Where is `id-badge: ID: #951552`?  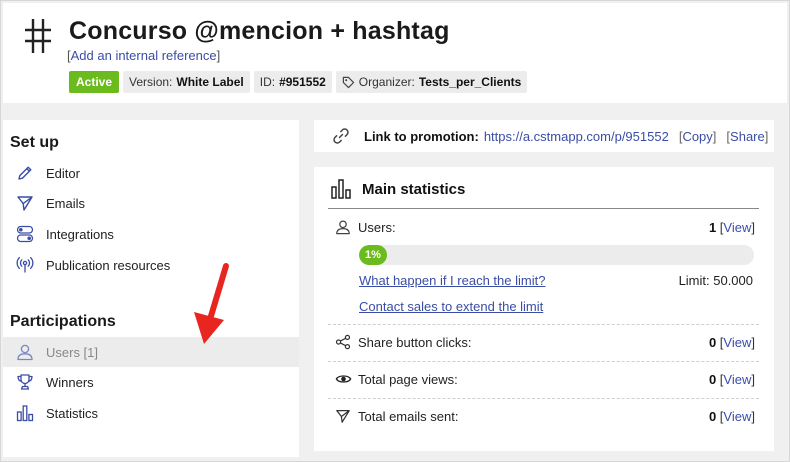
id-badge: ID: #951552 is located at coordinates (292, 82).